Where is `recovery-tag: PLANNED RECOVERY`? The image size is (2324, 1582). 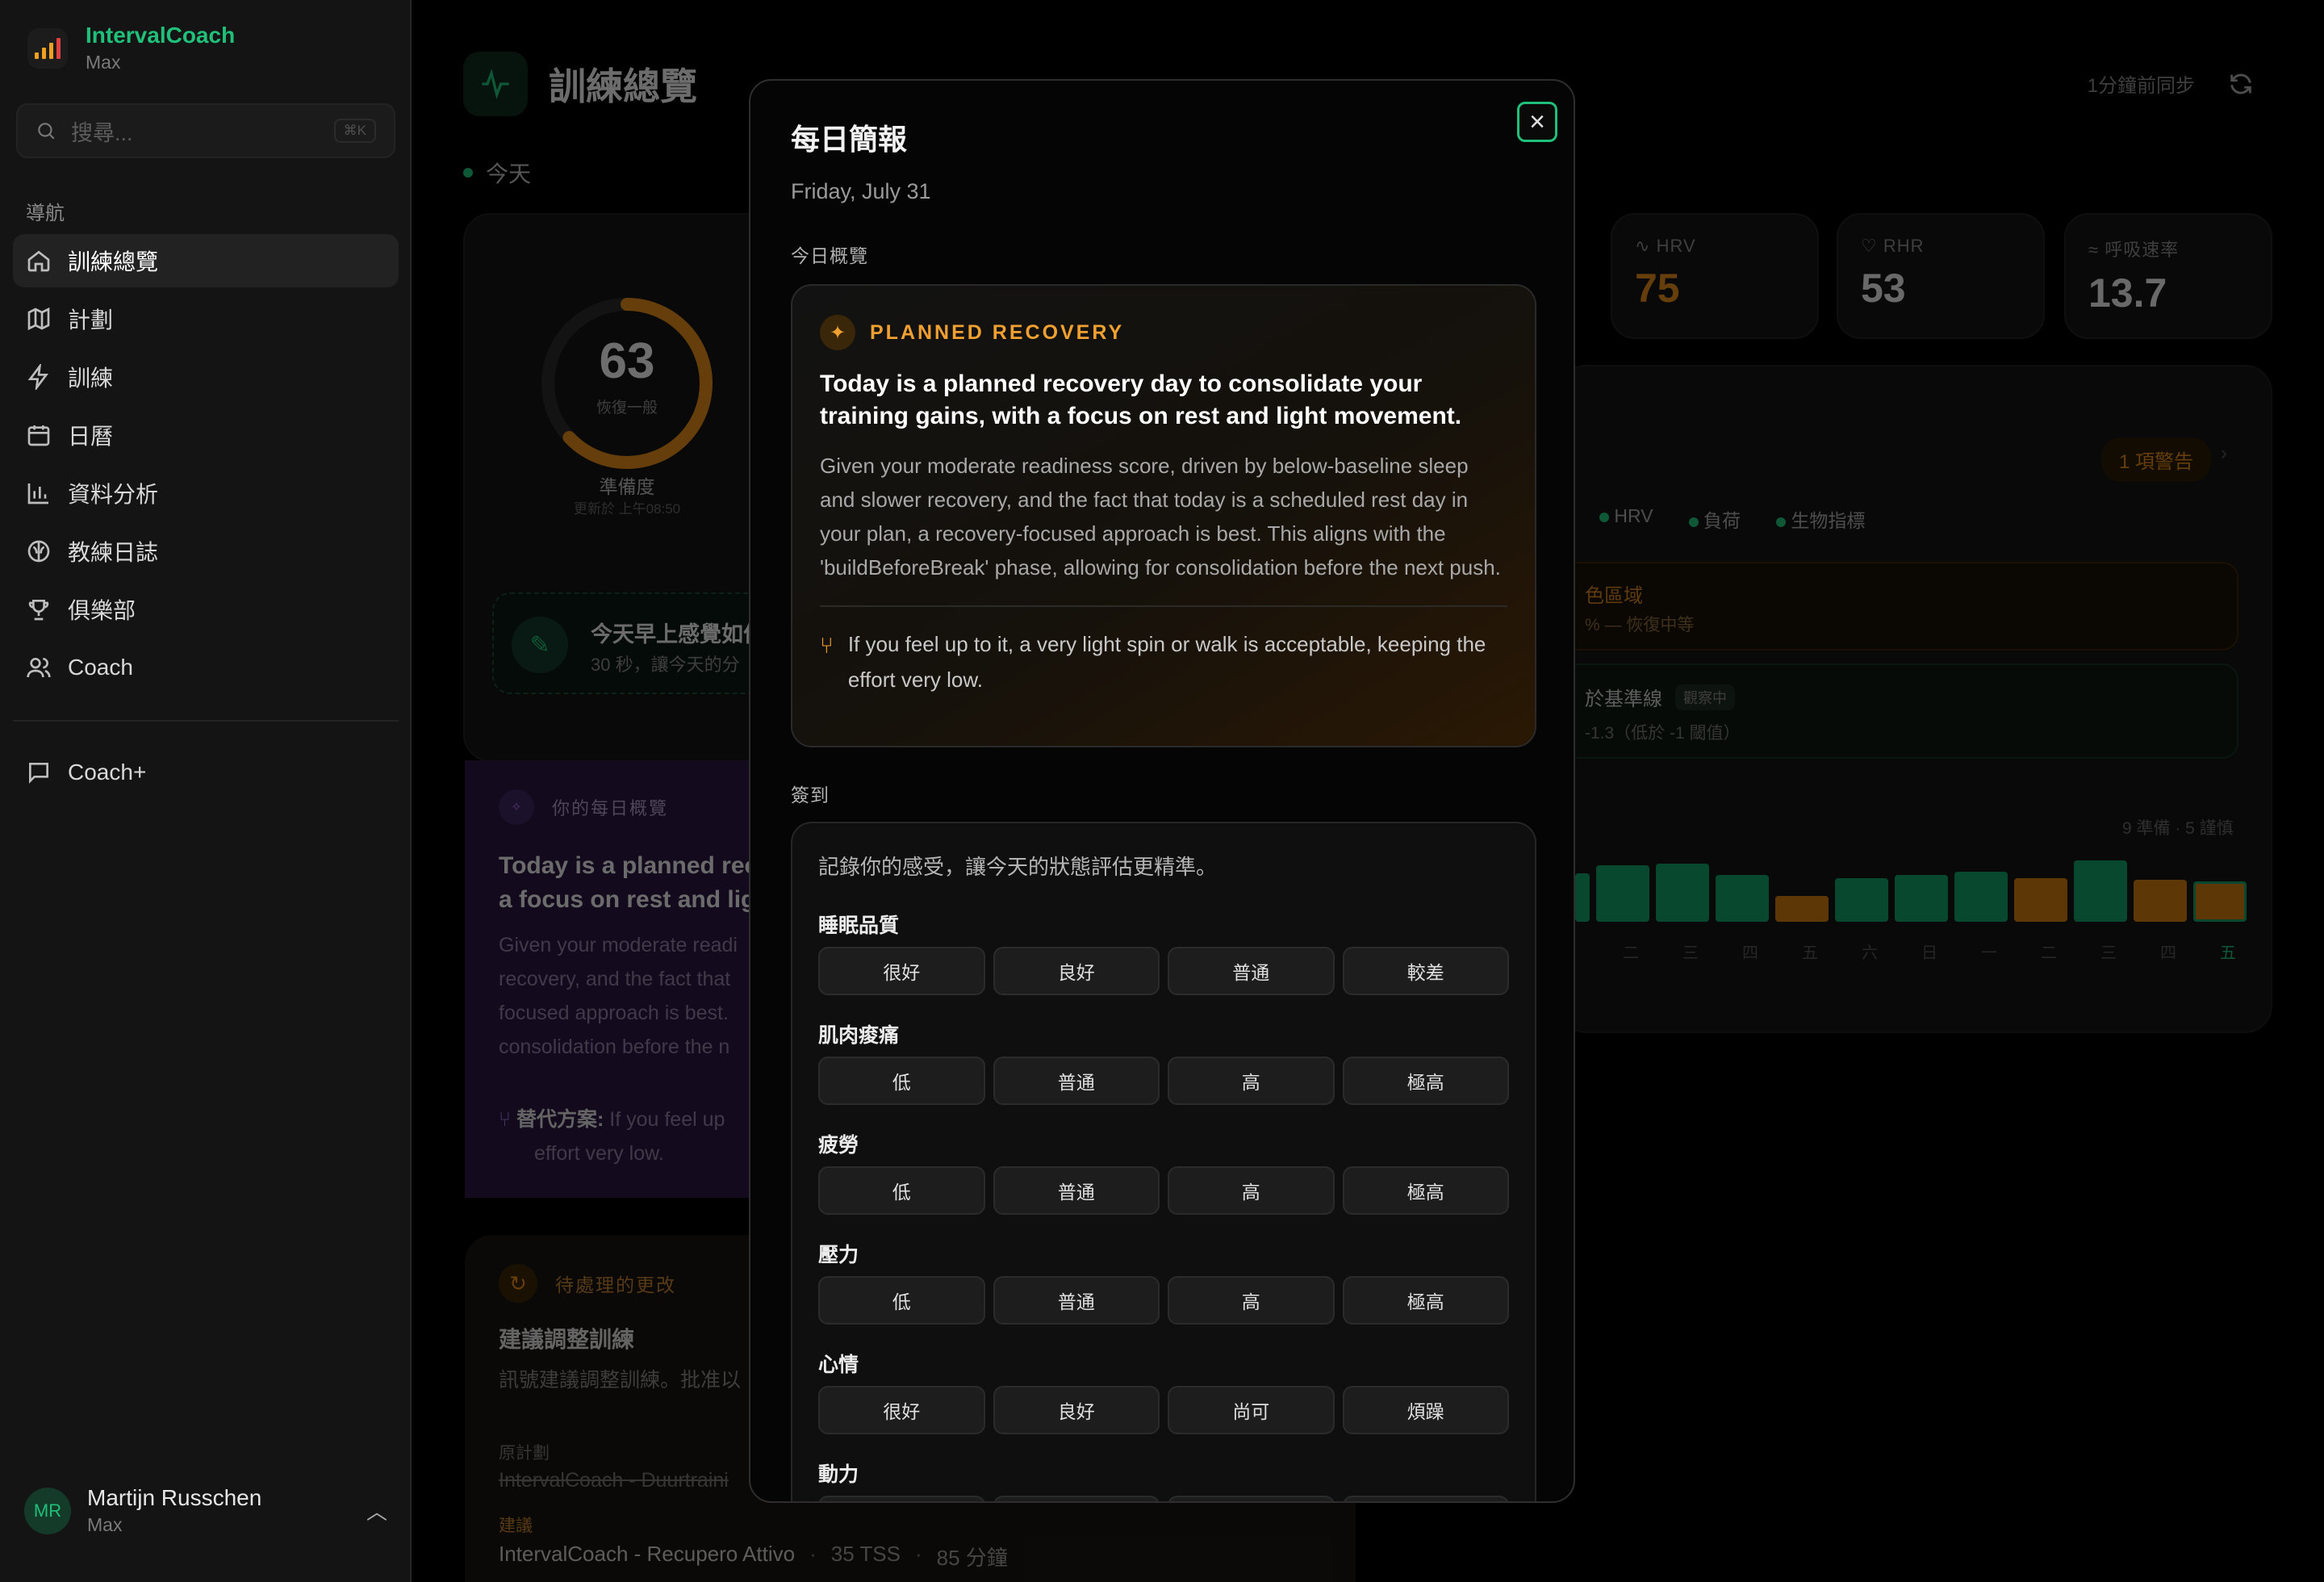
recovery-tag: PLANNED RECOVERY is located at coordinates (998, 332).